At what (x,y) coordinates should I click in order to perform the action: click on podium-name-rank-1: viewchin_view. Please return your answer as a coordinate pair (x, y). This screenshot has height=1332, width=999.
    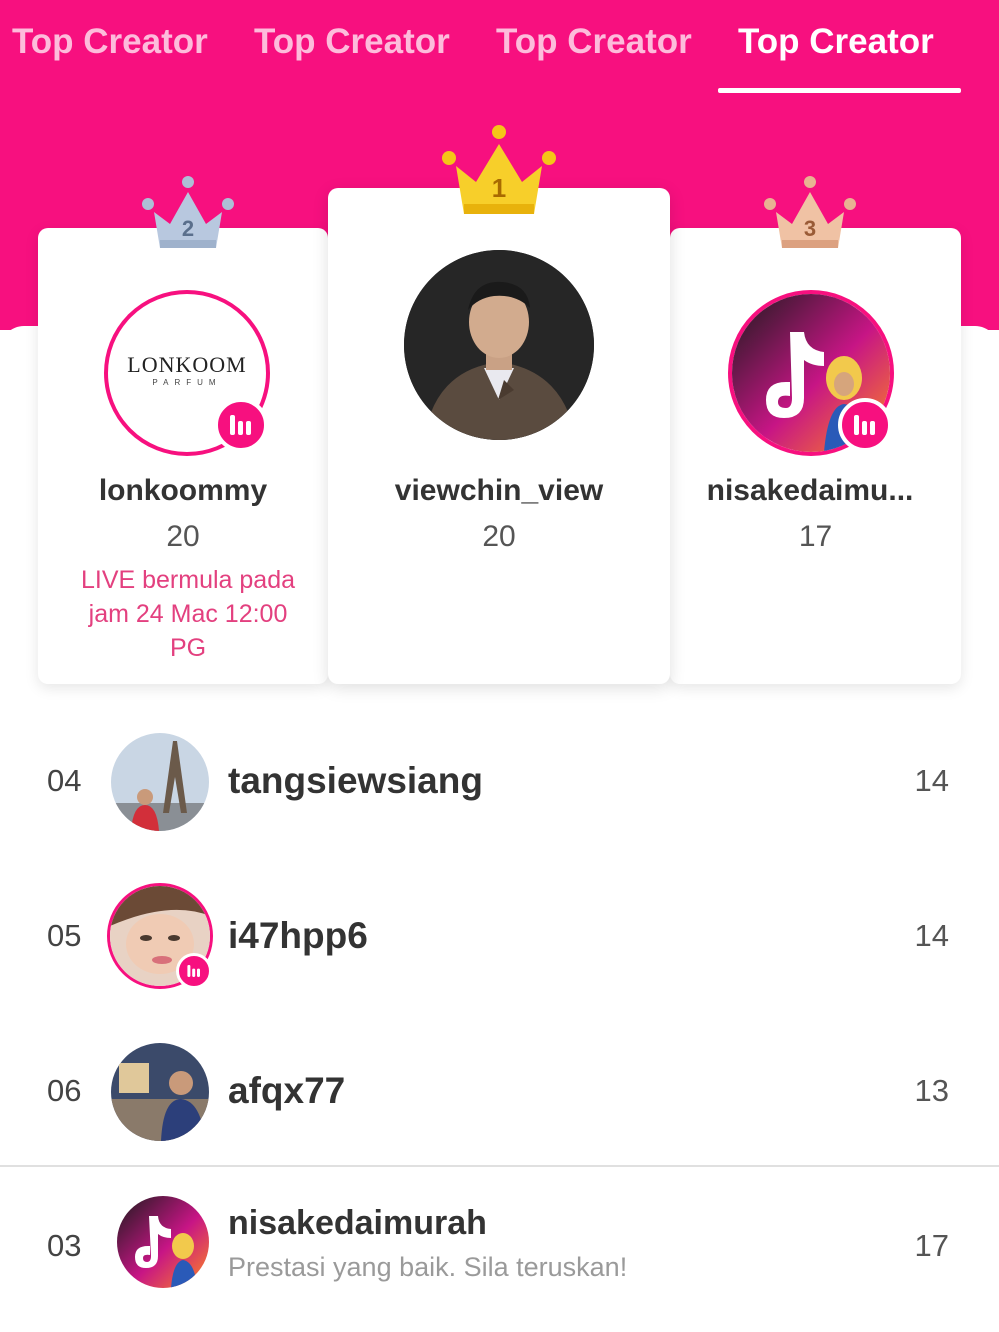
    Looking at the image, I should click on (499, 490).